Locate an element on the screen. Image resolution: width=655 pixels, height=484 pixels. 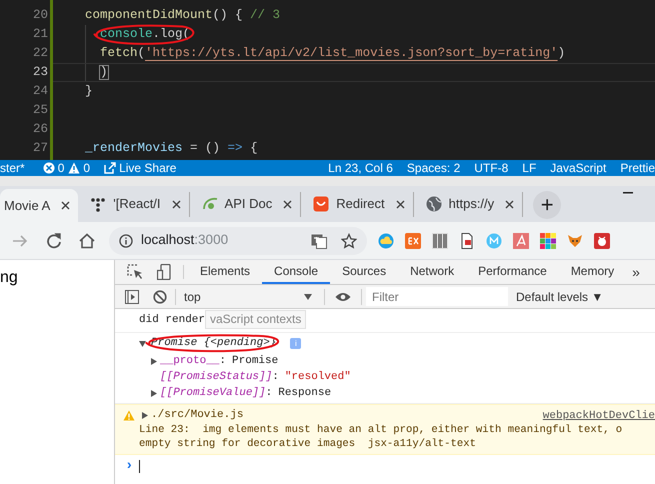
new-tab-button: + is located at coordinates (547, 205).